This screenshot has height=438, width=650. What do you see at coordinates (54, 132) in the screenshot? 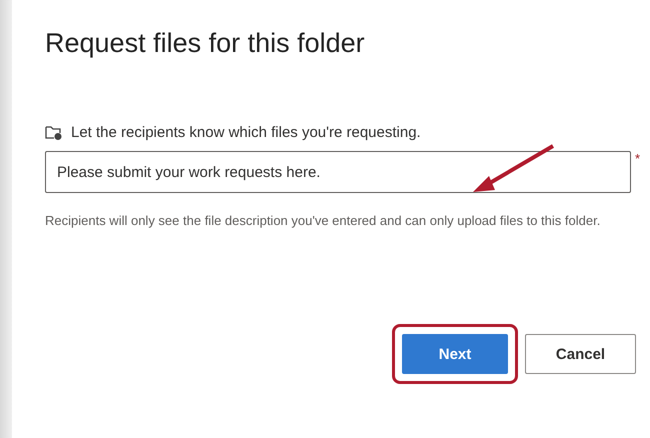
I see `folder-icon` at bounding box center [54, 132].